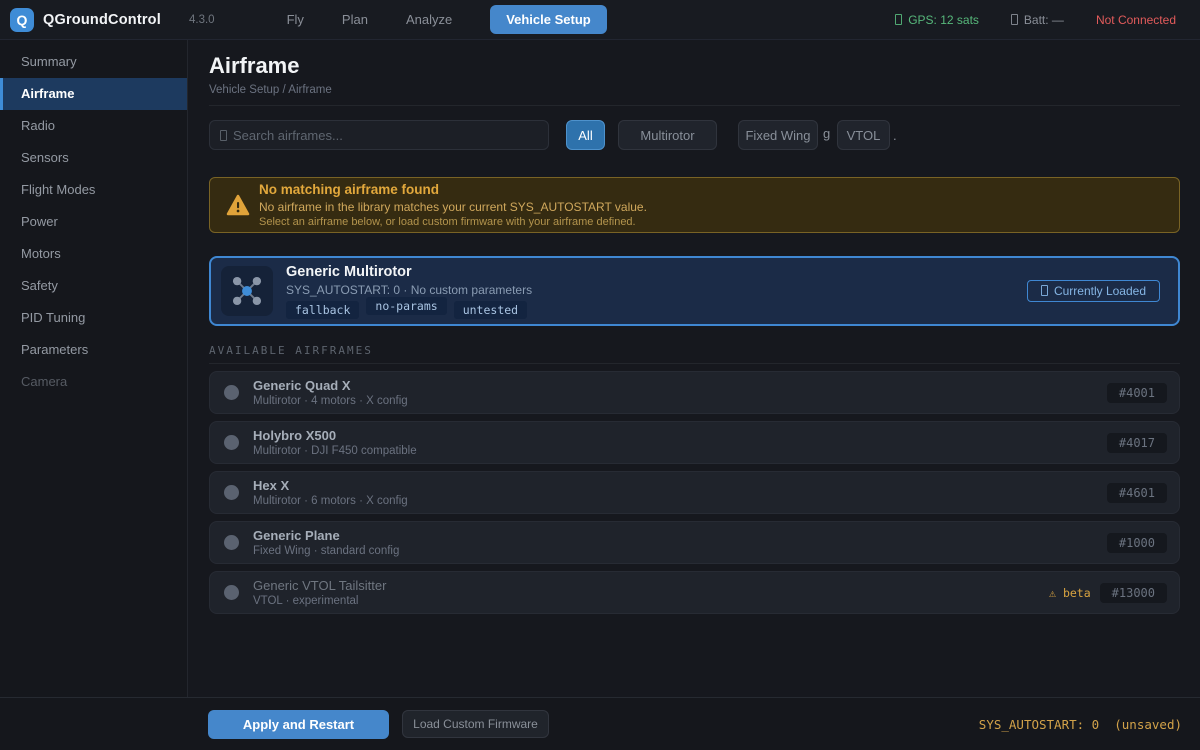  Describe the element at coordinates (22, 19) in the screenshot. I see `app-logo-icon: Q` at that location.